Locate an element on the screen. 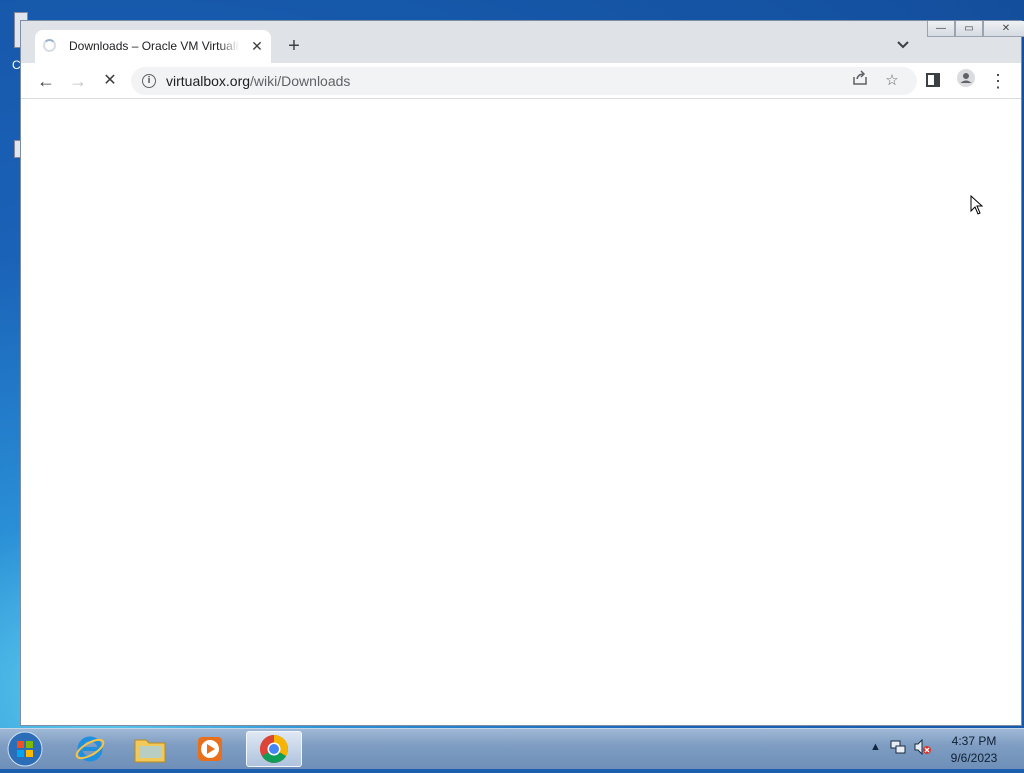 This screenshot has height=773, width=1024. taskbar-media-player is located at coordinates (210, 749).